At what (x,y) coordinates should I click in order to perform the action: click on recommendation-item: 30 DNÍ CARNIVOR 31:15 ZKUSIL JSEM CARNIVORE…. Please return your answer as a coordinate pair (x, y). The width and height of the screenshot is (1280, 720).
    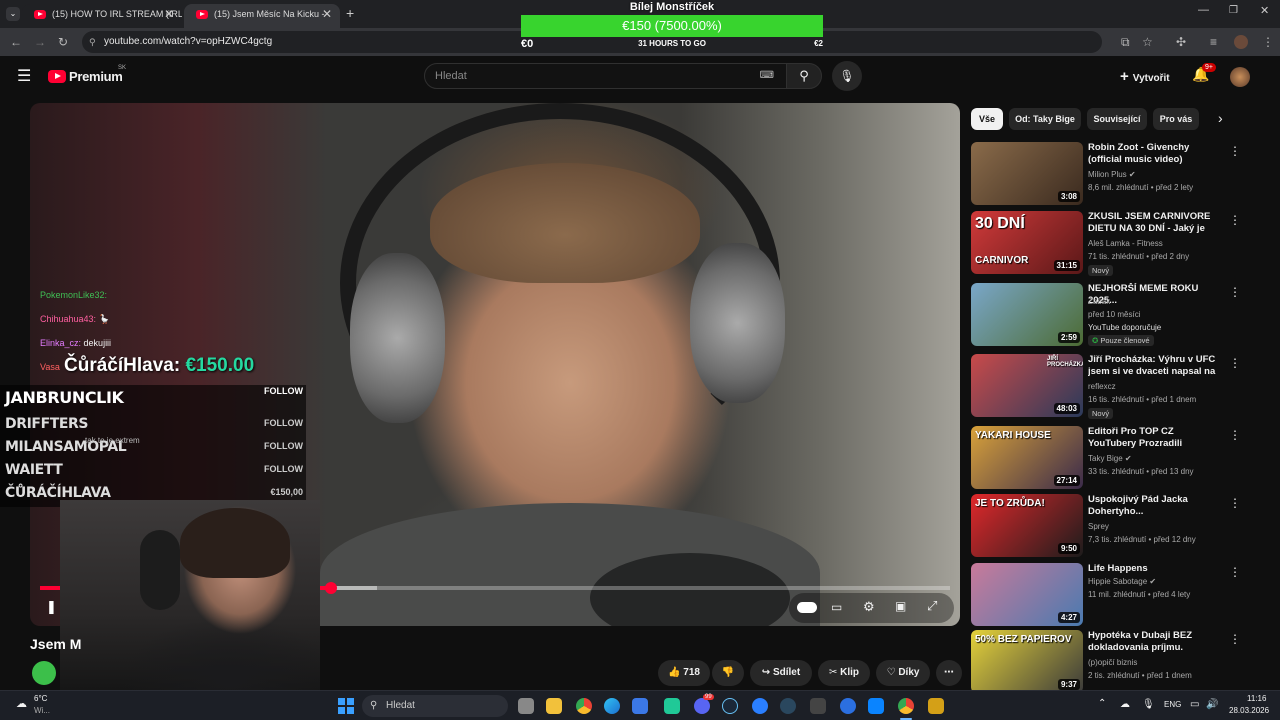
    Looking at the image, I should click on (1106, 243).